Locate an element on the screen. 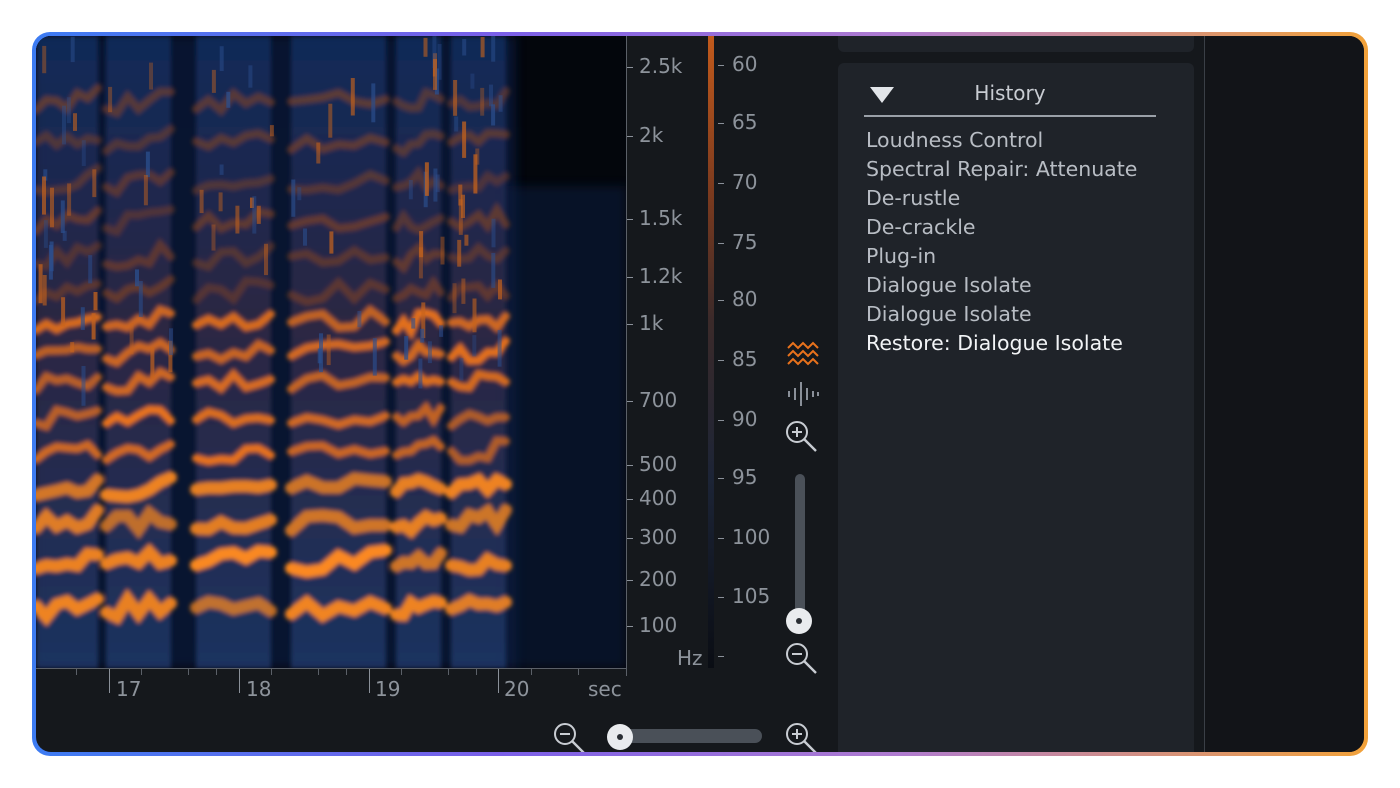 Image resolution: width=1400 pixels, height=788 pixels. horizontal-zoom-handle is located at coordinates (620, 737).